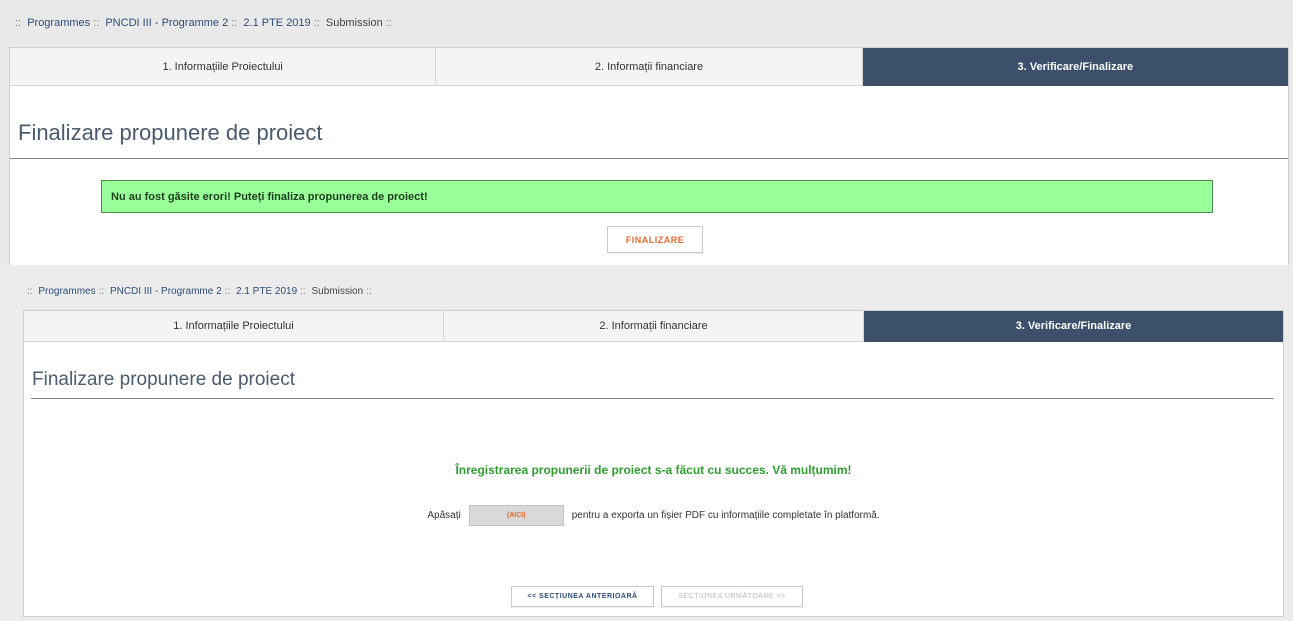 Image resolution: width=1293 pixels, height=621 pixels. Describe the element at coordinates (444, 515) in the screenshot. I see `export-prefix-text: Apăsați` at that location.